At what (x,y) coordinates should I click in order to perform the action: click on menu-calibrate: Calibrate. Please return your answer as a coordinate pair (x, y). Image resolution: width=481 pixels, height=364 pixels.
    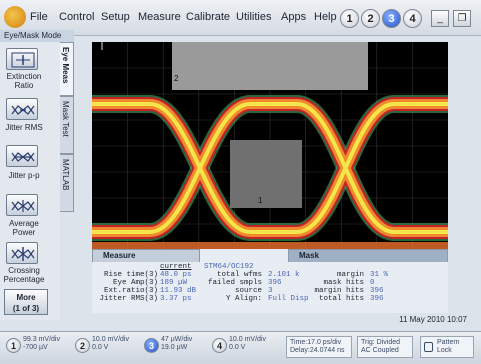
    Looking at the image, I should click on (208, 17).